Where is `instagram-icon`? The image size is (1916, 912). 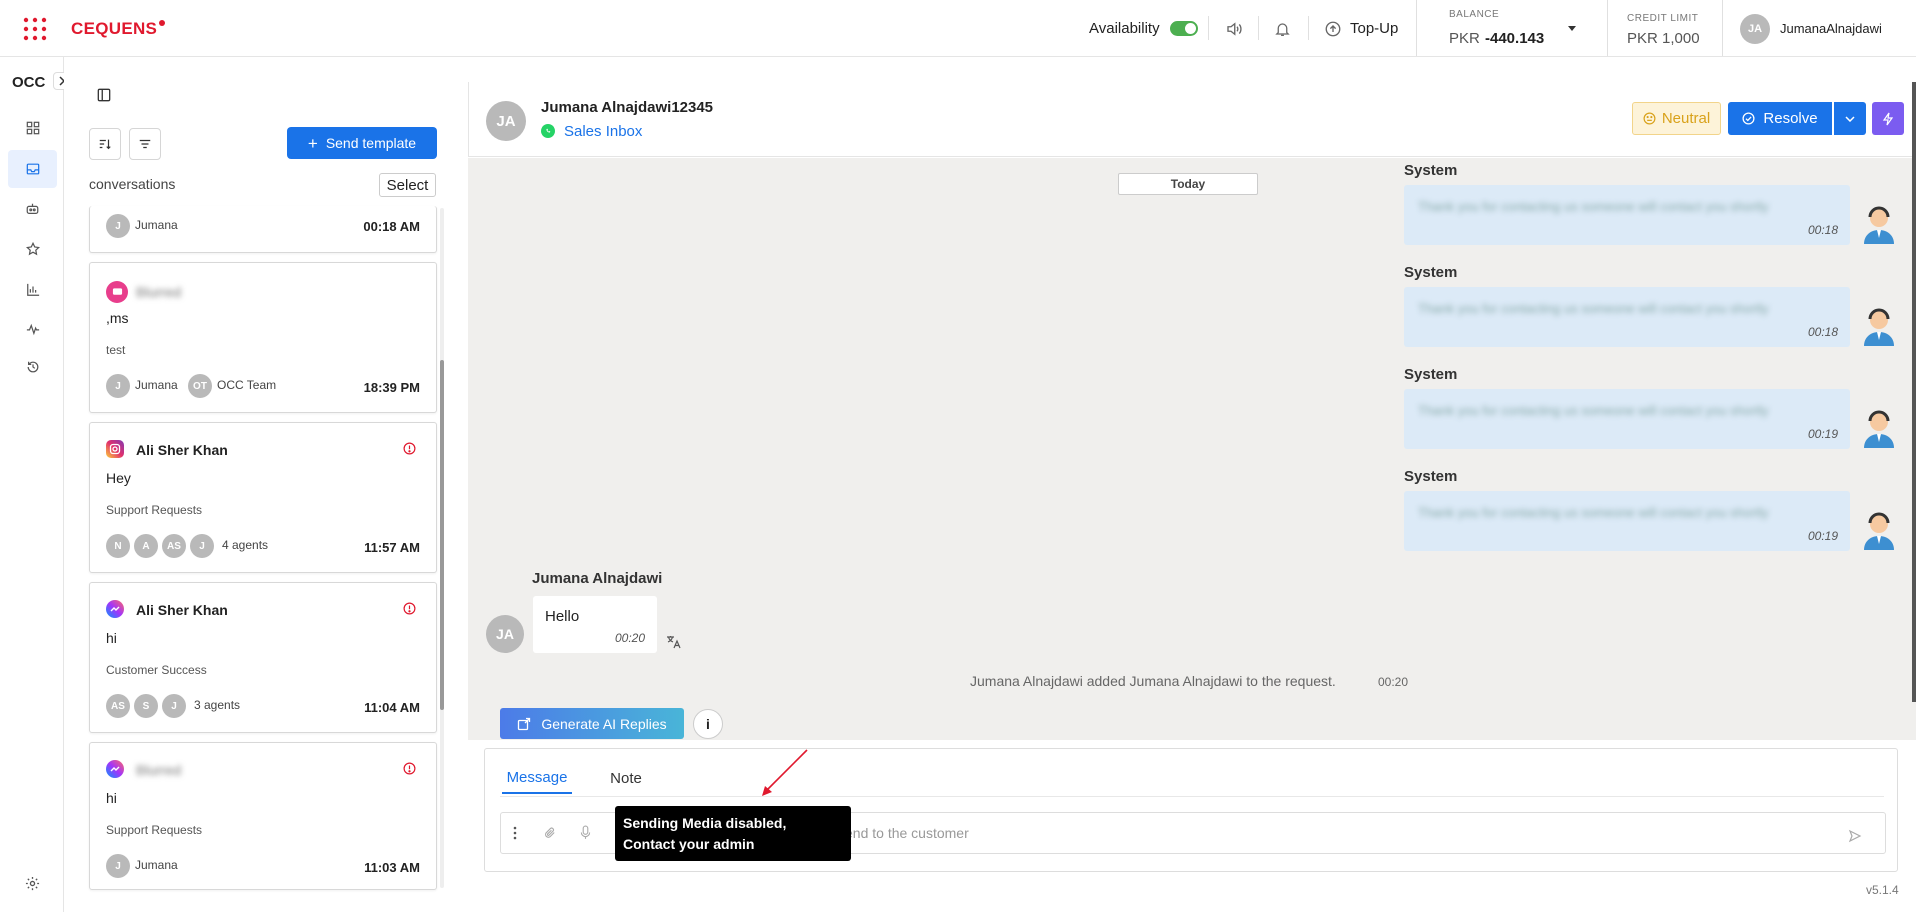
instagram-icon is located at coordinates (115, 449).